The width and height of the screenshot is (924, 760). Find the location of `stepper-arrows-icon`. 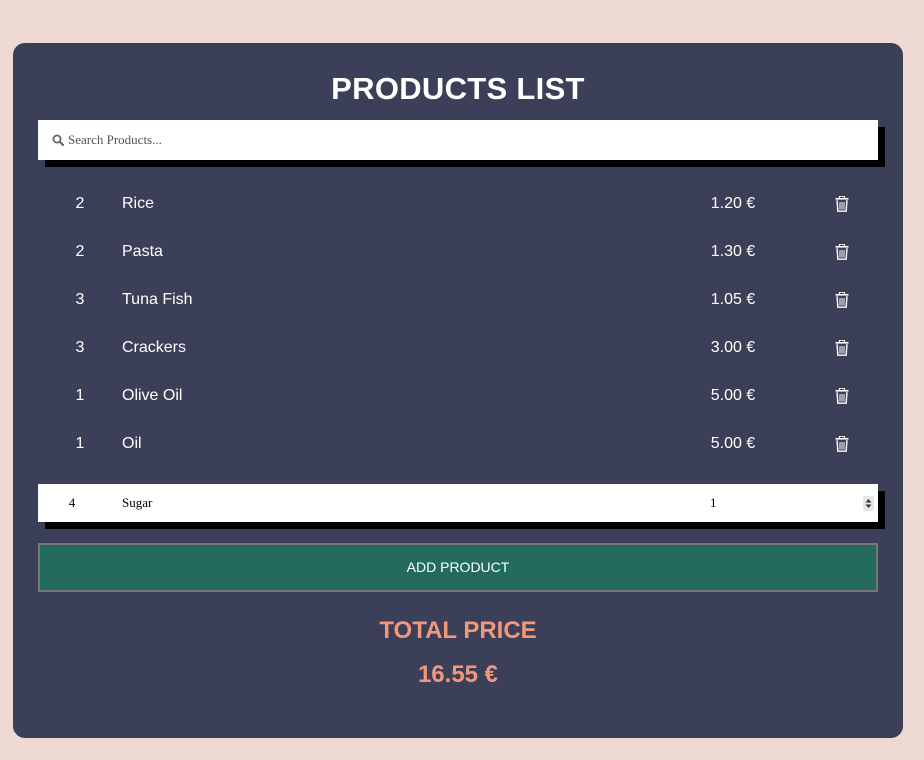

stepper-arrows-icon is located at coordinates (868, 503).